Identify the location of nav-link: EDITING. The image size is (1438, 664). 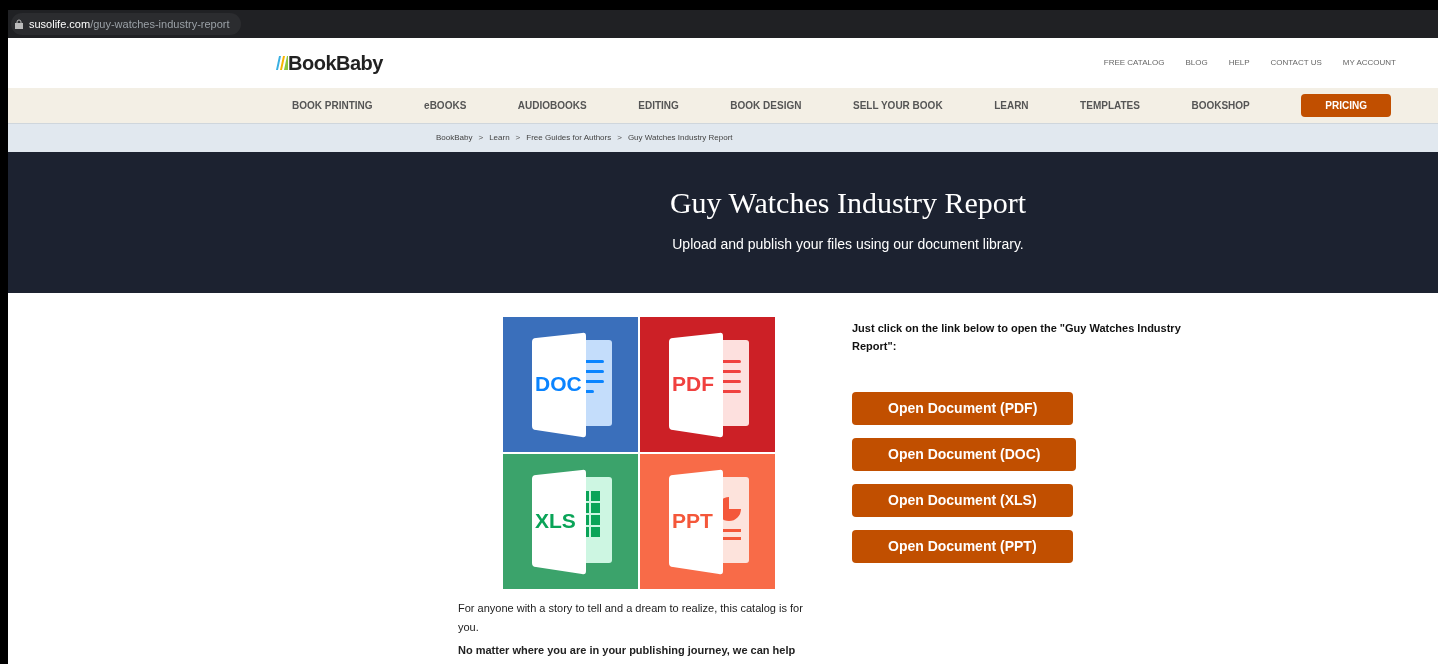
(658, 105).